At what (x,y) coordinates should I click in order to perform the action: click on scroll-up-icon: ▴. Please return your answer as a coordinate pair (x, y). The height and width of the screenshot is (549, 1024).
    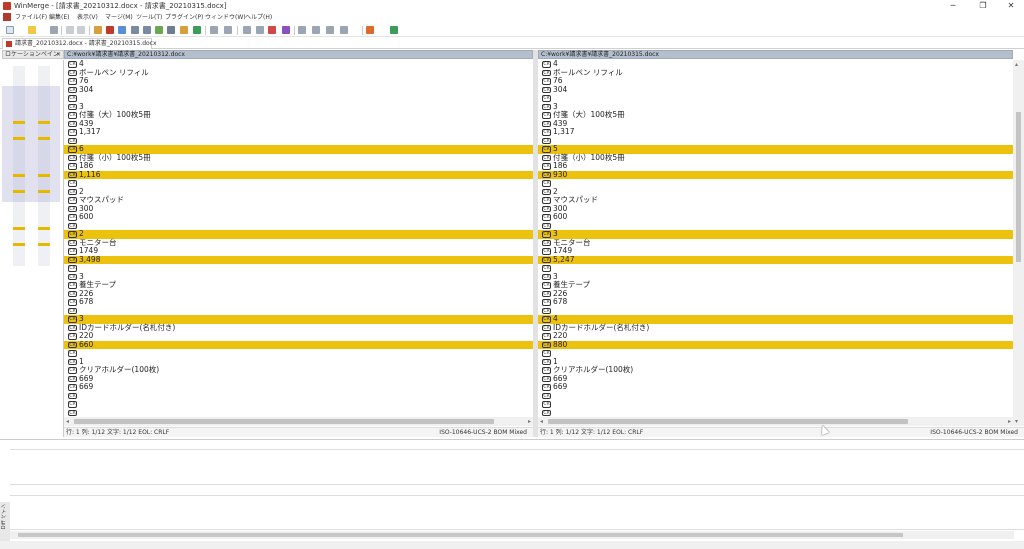
    Looking at the image, I should click on (1016, 64).